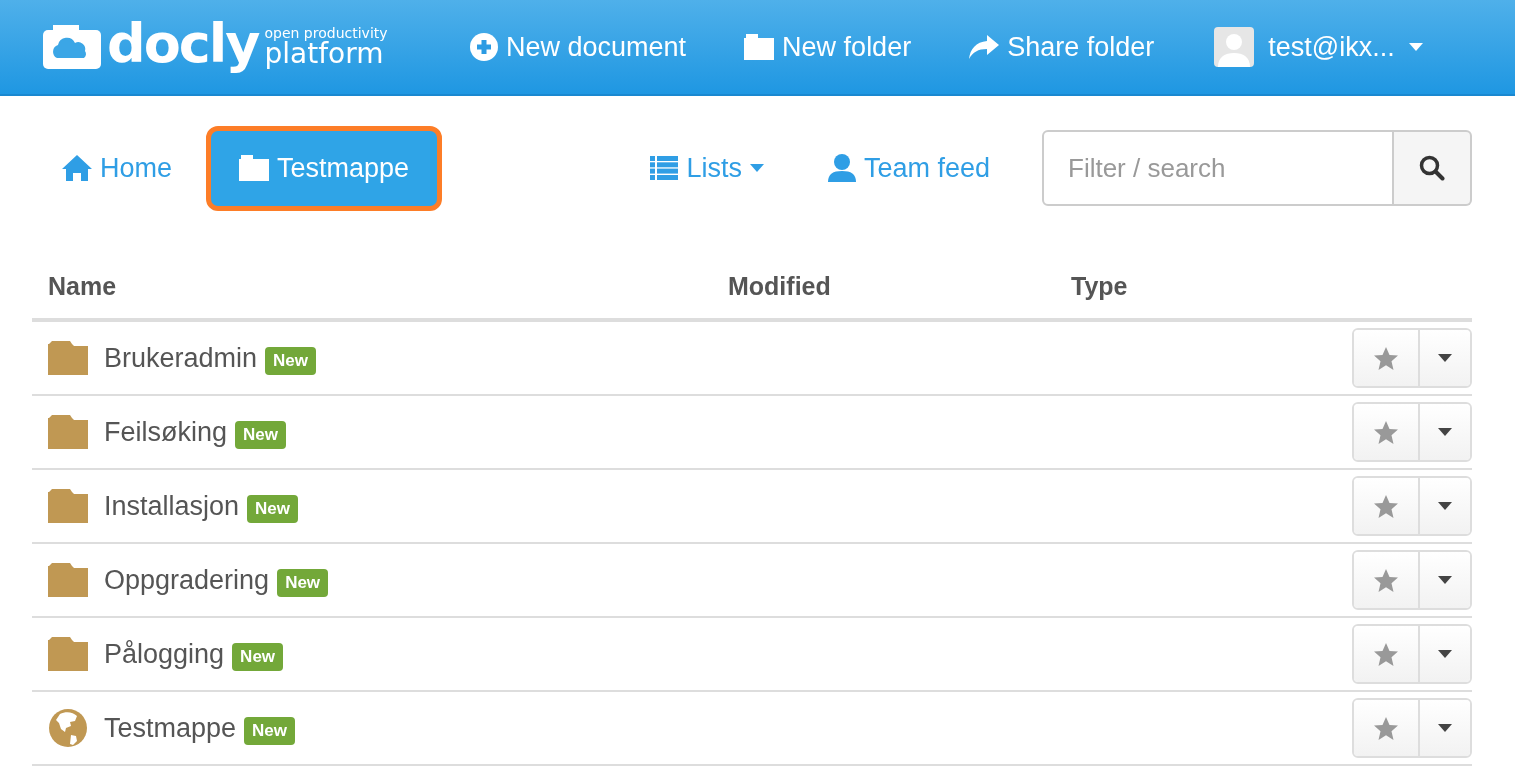 The width and height of the screenshot is (1515, 781). I want to click on search-button, so click(1433, 168).